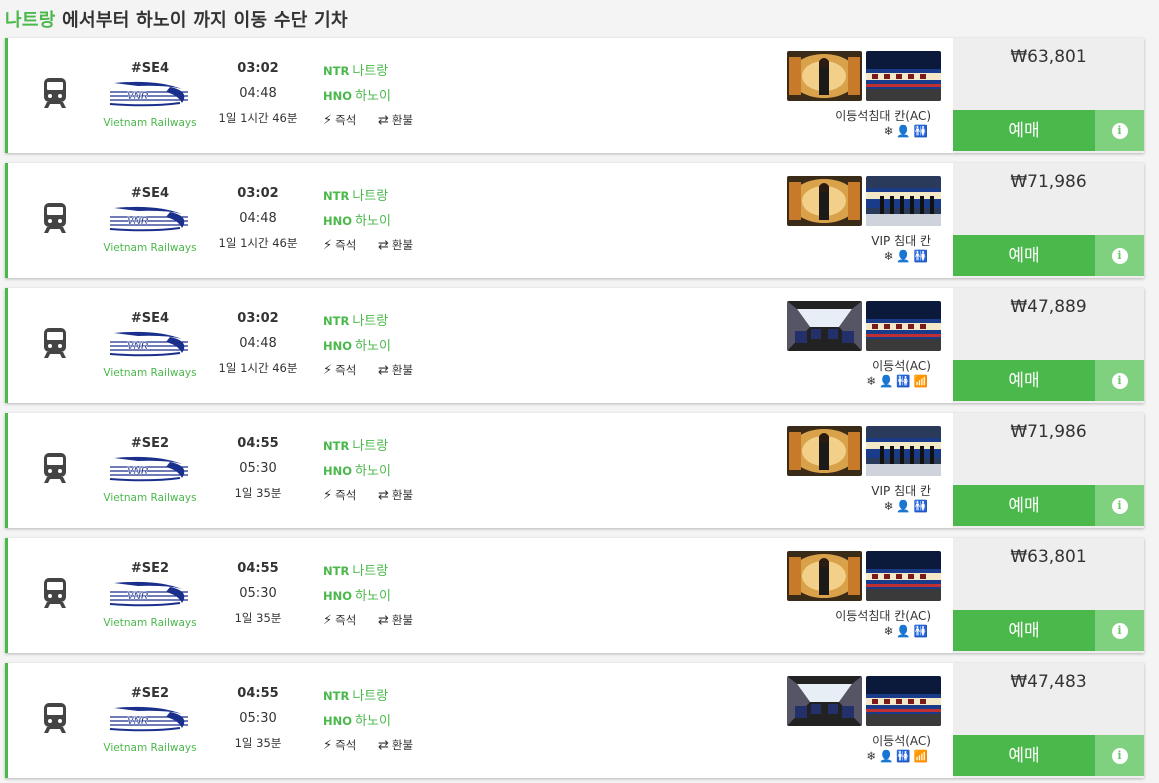 This screenshot has height=783, width=1159. Describe the element at coordinates (888, 381) in the screenshot. I see `person-icon: 👤` at that location.